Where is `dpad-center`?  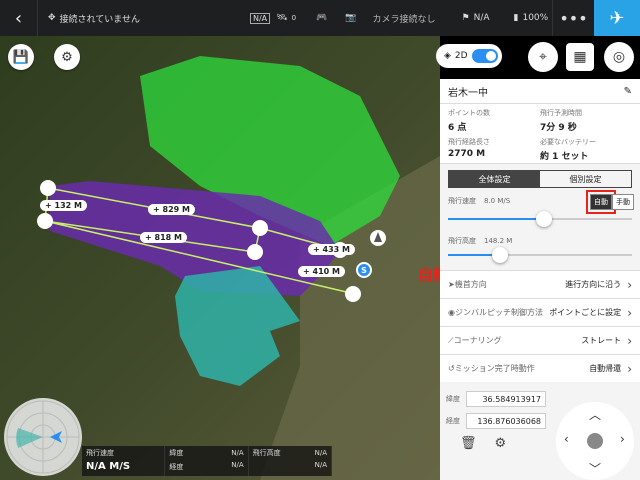 dpad-center is located at coordinates (595, 441).